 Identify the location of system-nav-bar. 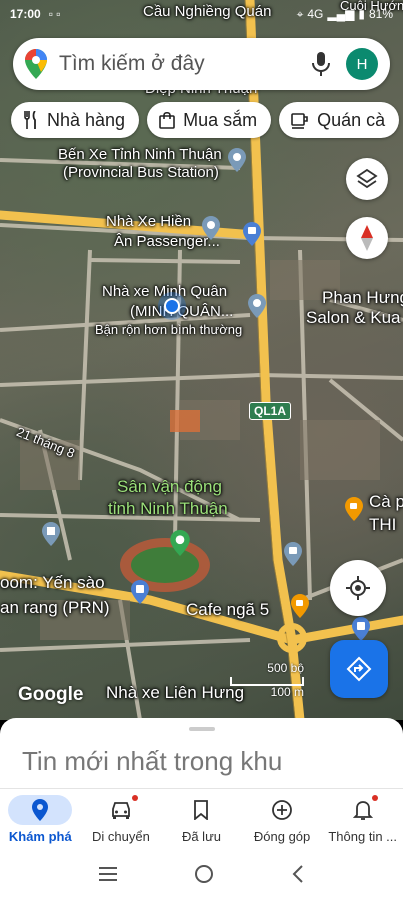
(201, 873).